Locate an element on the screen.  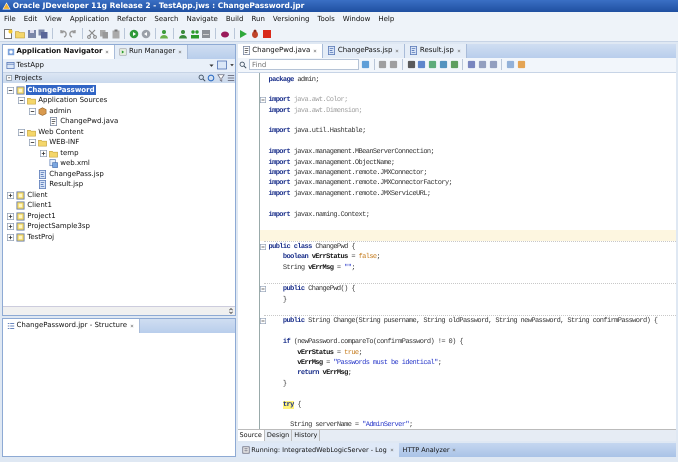
forward-circle-icon is located at coordinates (134, 33).